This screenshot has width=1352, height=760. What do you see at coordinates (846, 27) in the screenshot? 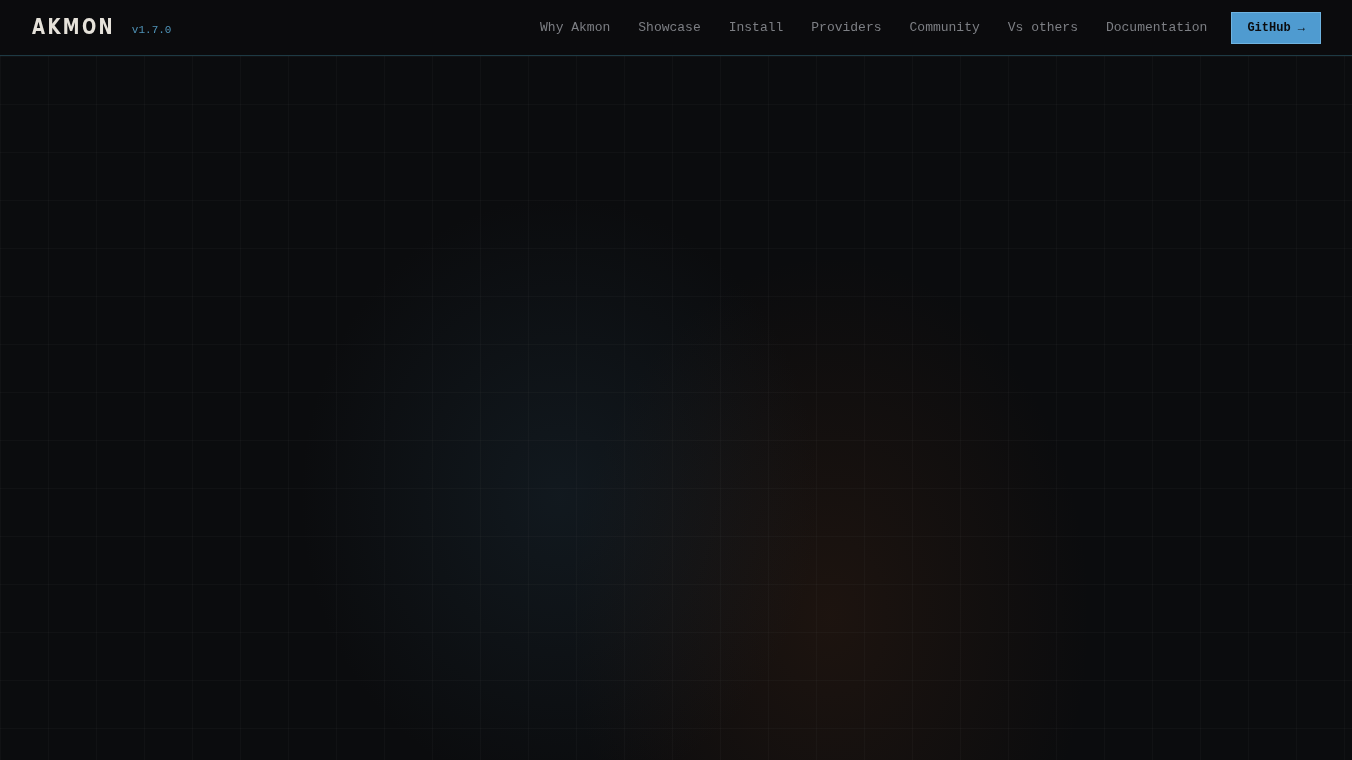
I see `nav-link: Providers` at bounding box center [846, 27].